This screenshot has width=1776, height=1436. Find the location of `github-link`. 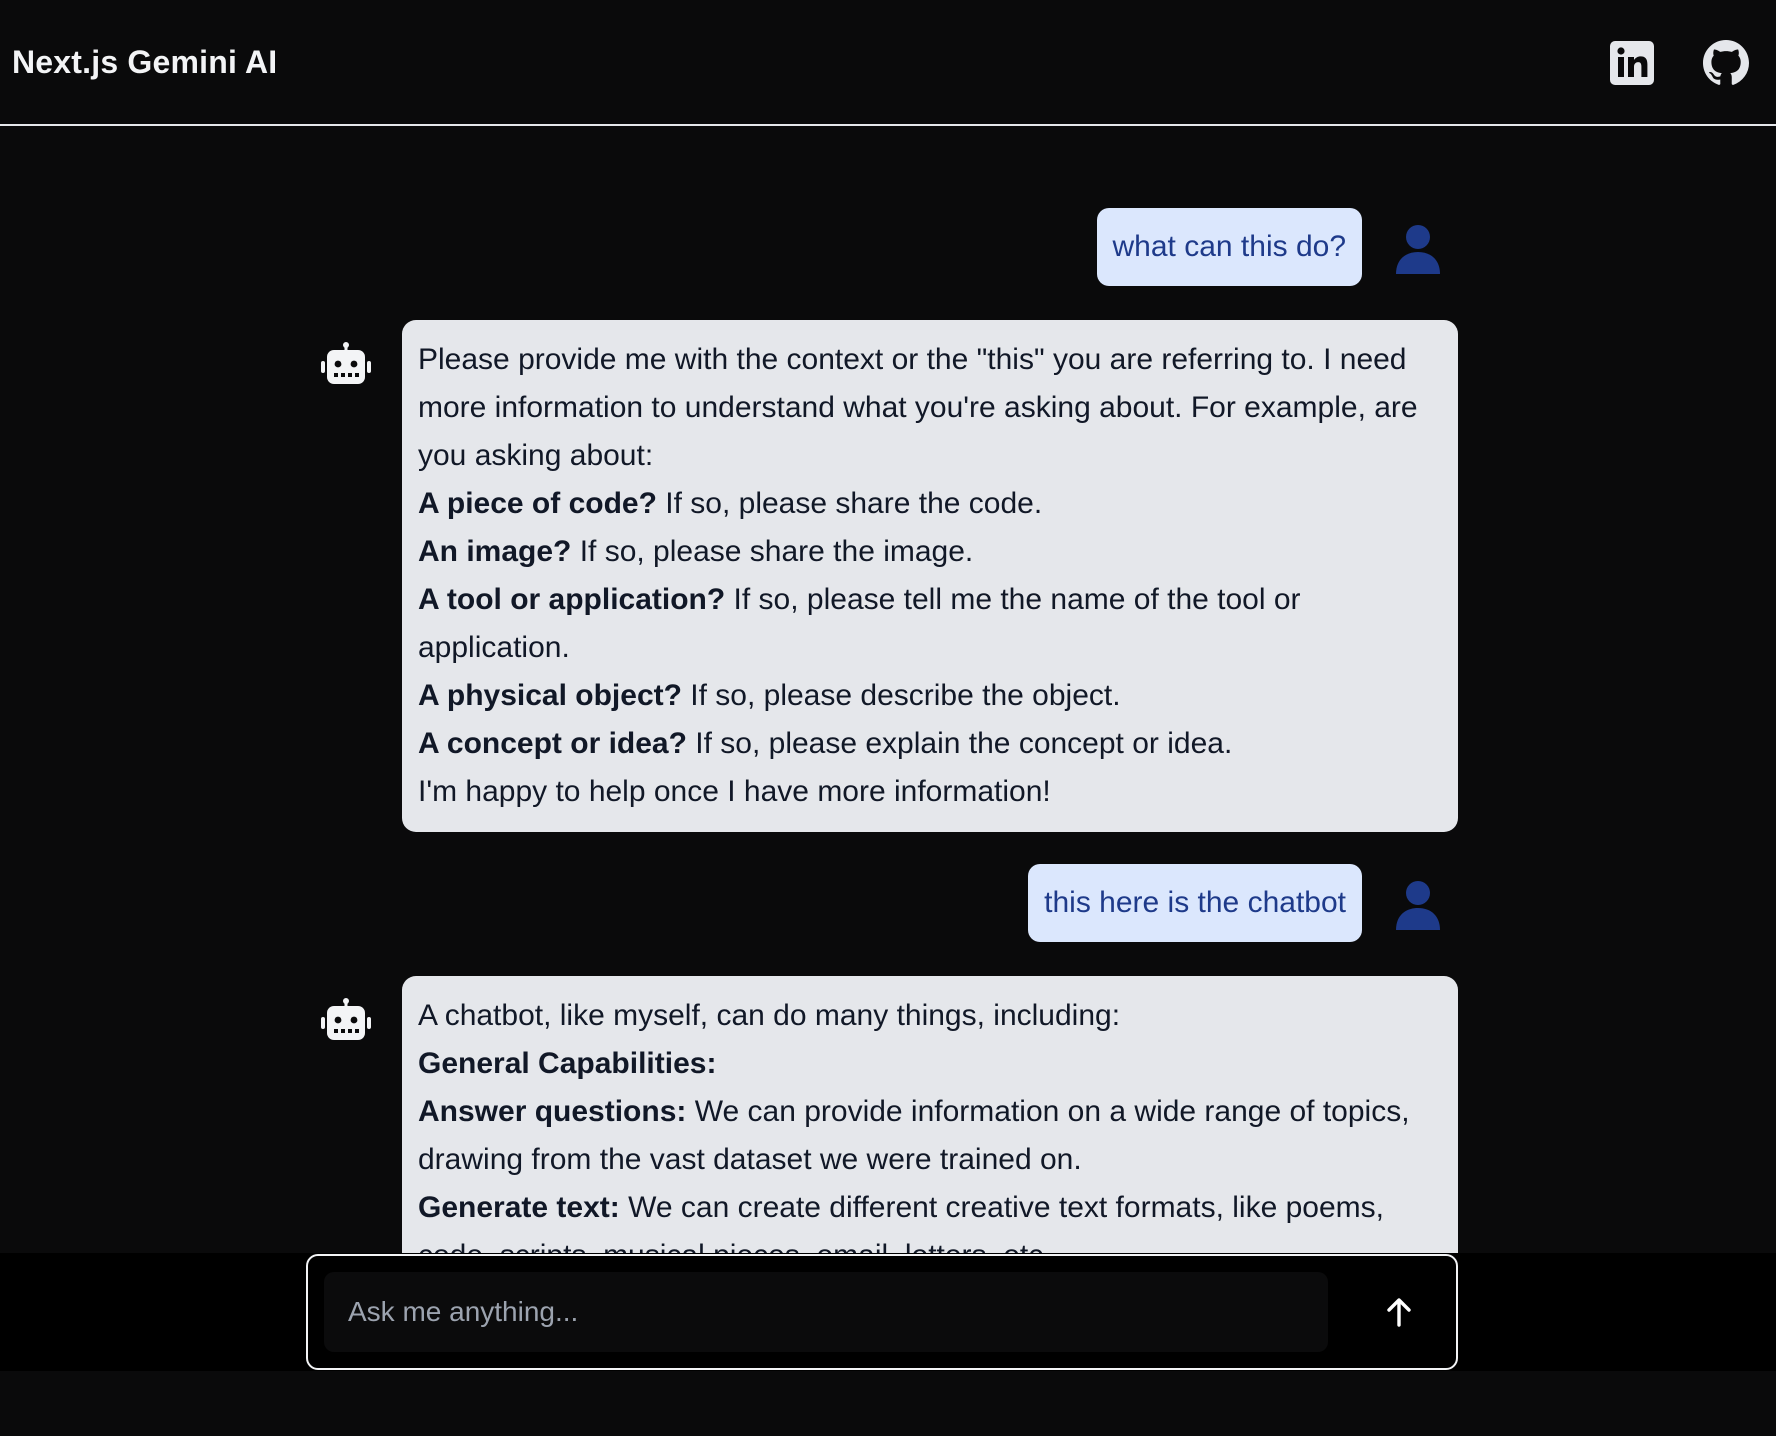

github-link is located at coordinates (1726, 63).